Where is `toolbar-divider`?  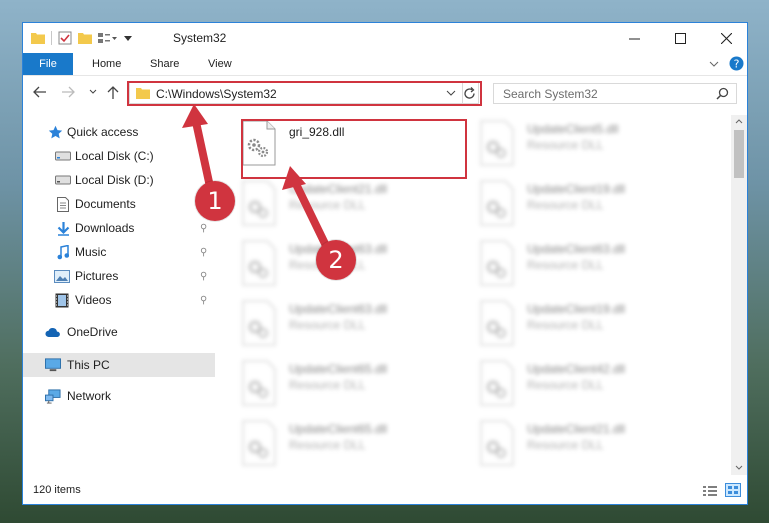
toolbar-divider is located at coordinates (51, 38).